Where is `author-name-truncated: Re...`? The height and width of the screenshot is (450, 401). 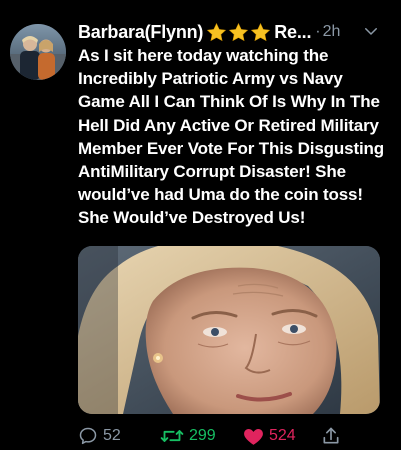 author-name-truncated: Re... is located at coordinates (292, 32).